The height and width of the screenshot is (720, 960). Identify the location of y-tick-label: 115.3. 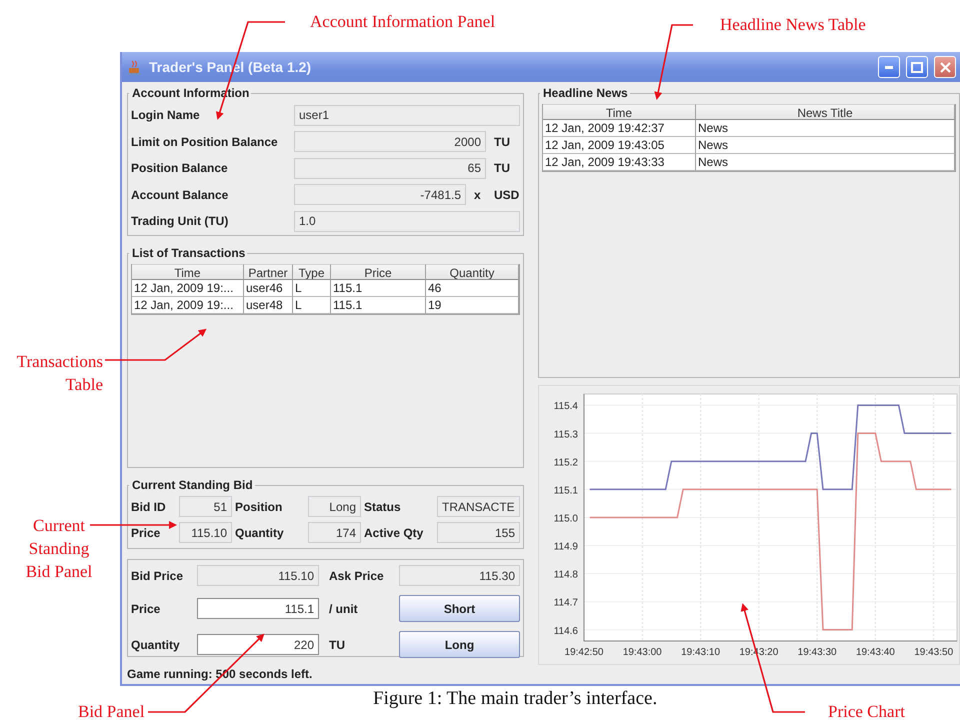
(566, 434).